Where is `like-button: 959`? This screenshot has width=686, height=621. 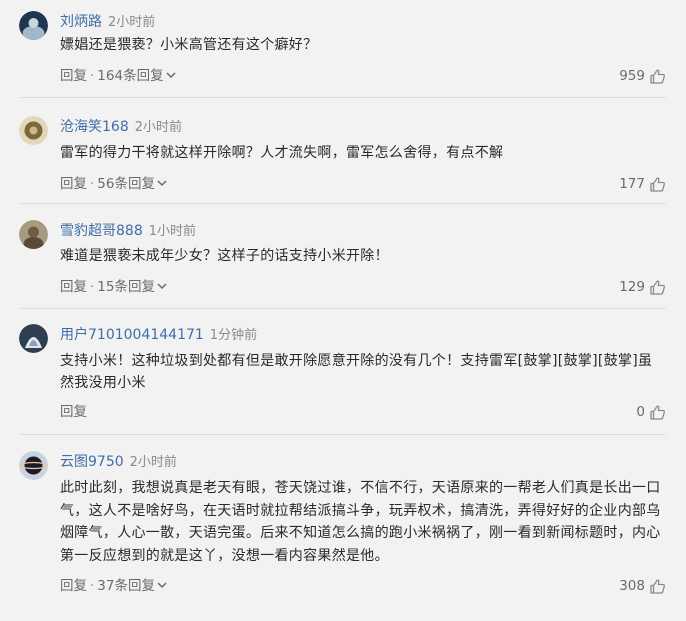
like-button: 959 is located at coordinates (642, 76).